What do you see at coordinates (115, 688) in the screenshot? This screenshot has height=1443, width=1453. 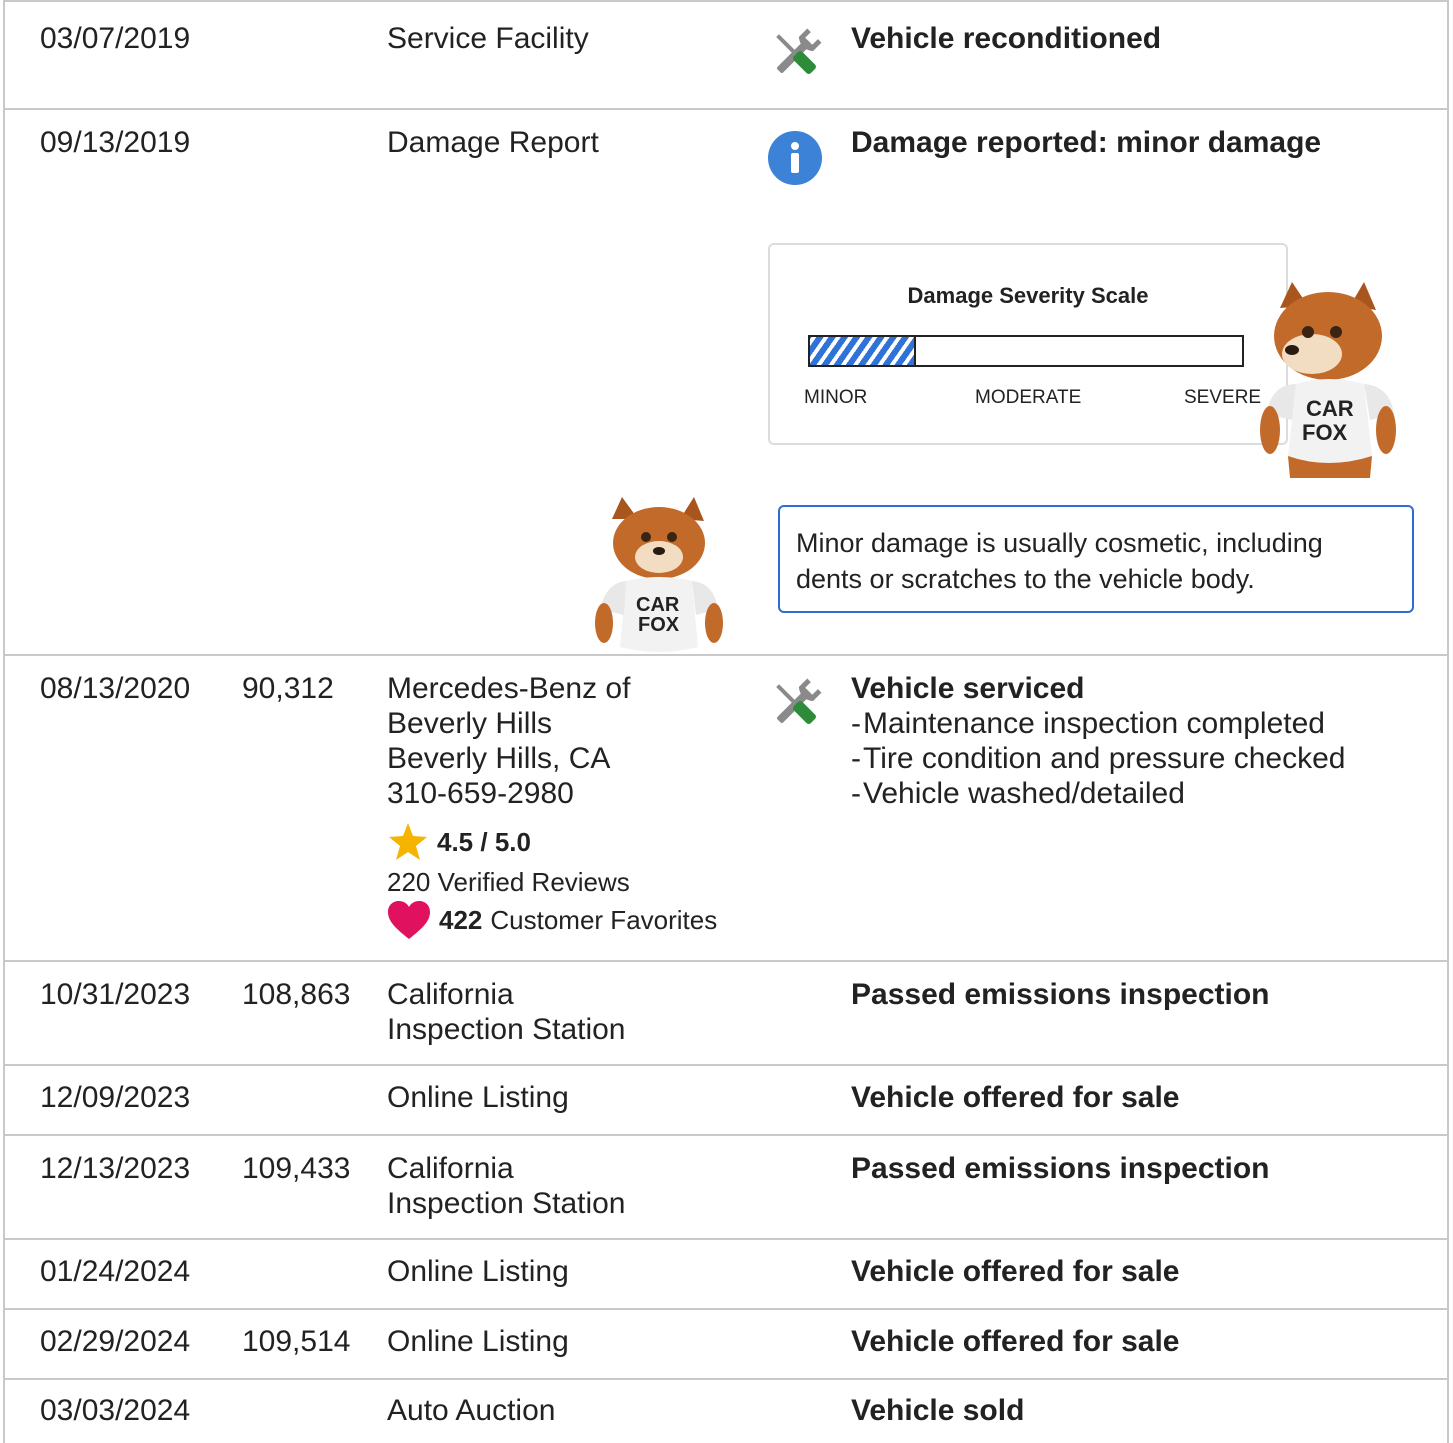 I see `date-cell: 08/13/2020` at bounding box center [115, 688].